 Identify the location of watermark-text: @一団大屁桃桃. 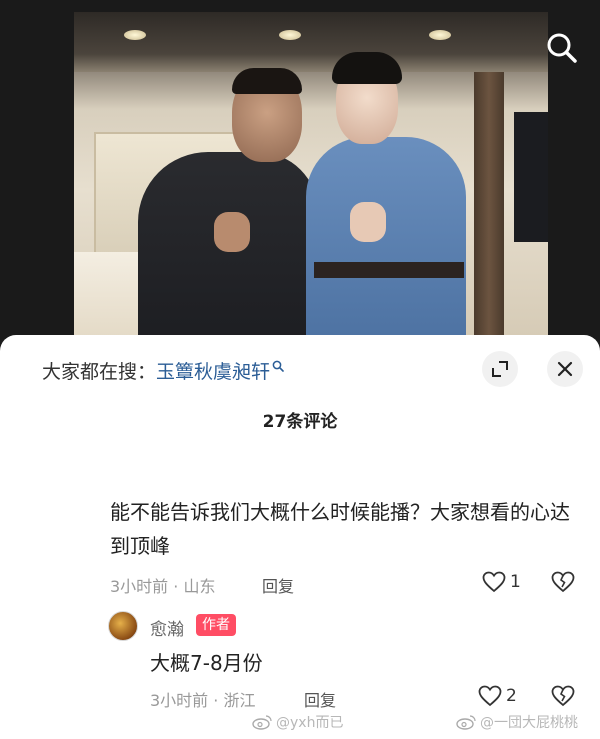
(529, 723).